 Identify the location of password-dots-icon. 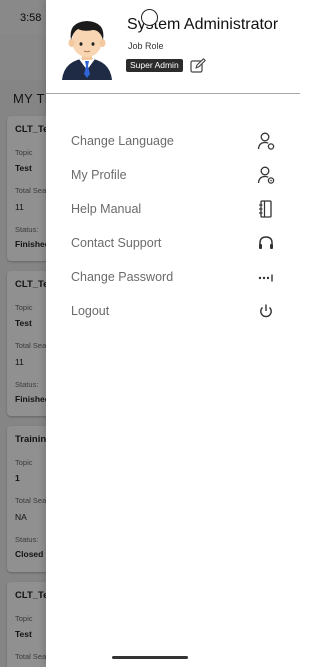
(265, 278).